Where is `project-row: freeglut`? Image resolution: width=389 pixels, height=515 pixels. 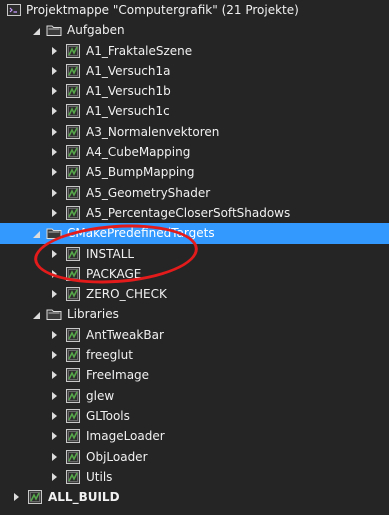
project-row: freeglut is located at coordinates (194, 355).